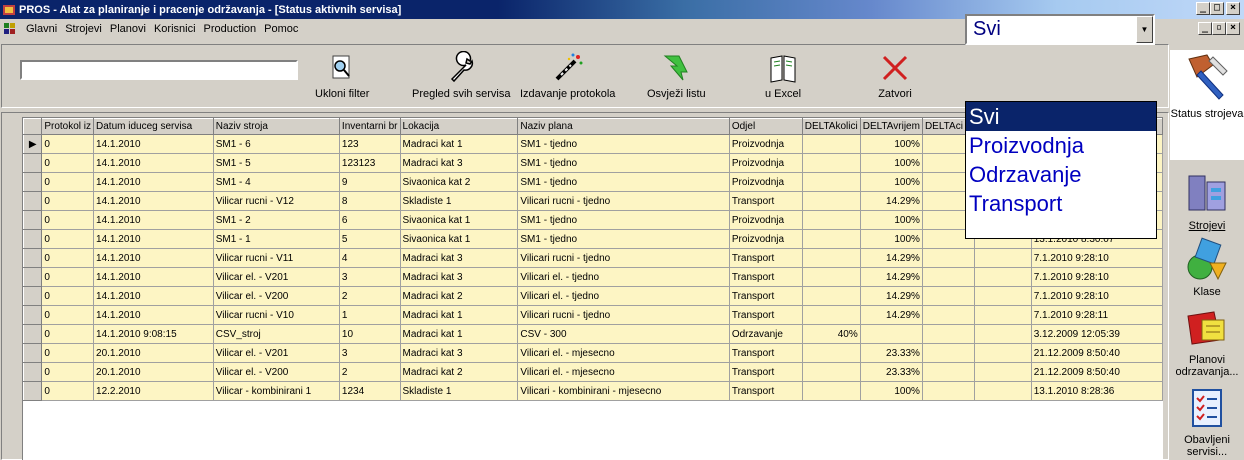 Image resolution: width=1244 pixels, height=460 pixels. I want to click on sidebar-item-klase: Klase, so click(1207, 268).